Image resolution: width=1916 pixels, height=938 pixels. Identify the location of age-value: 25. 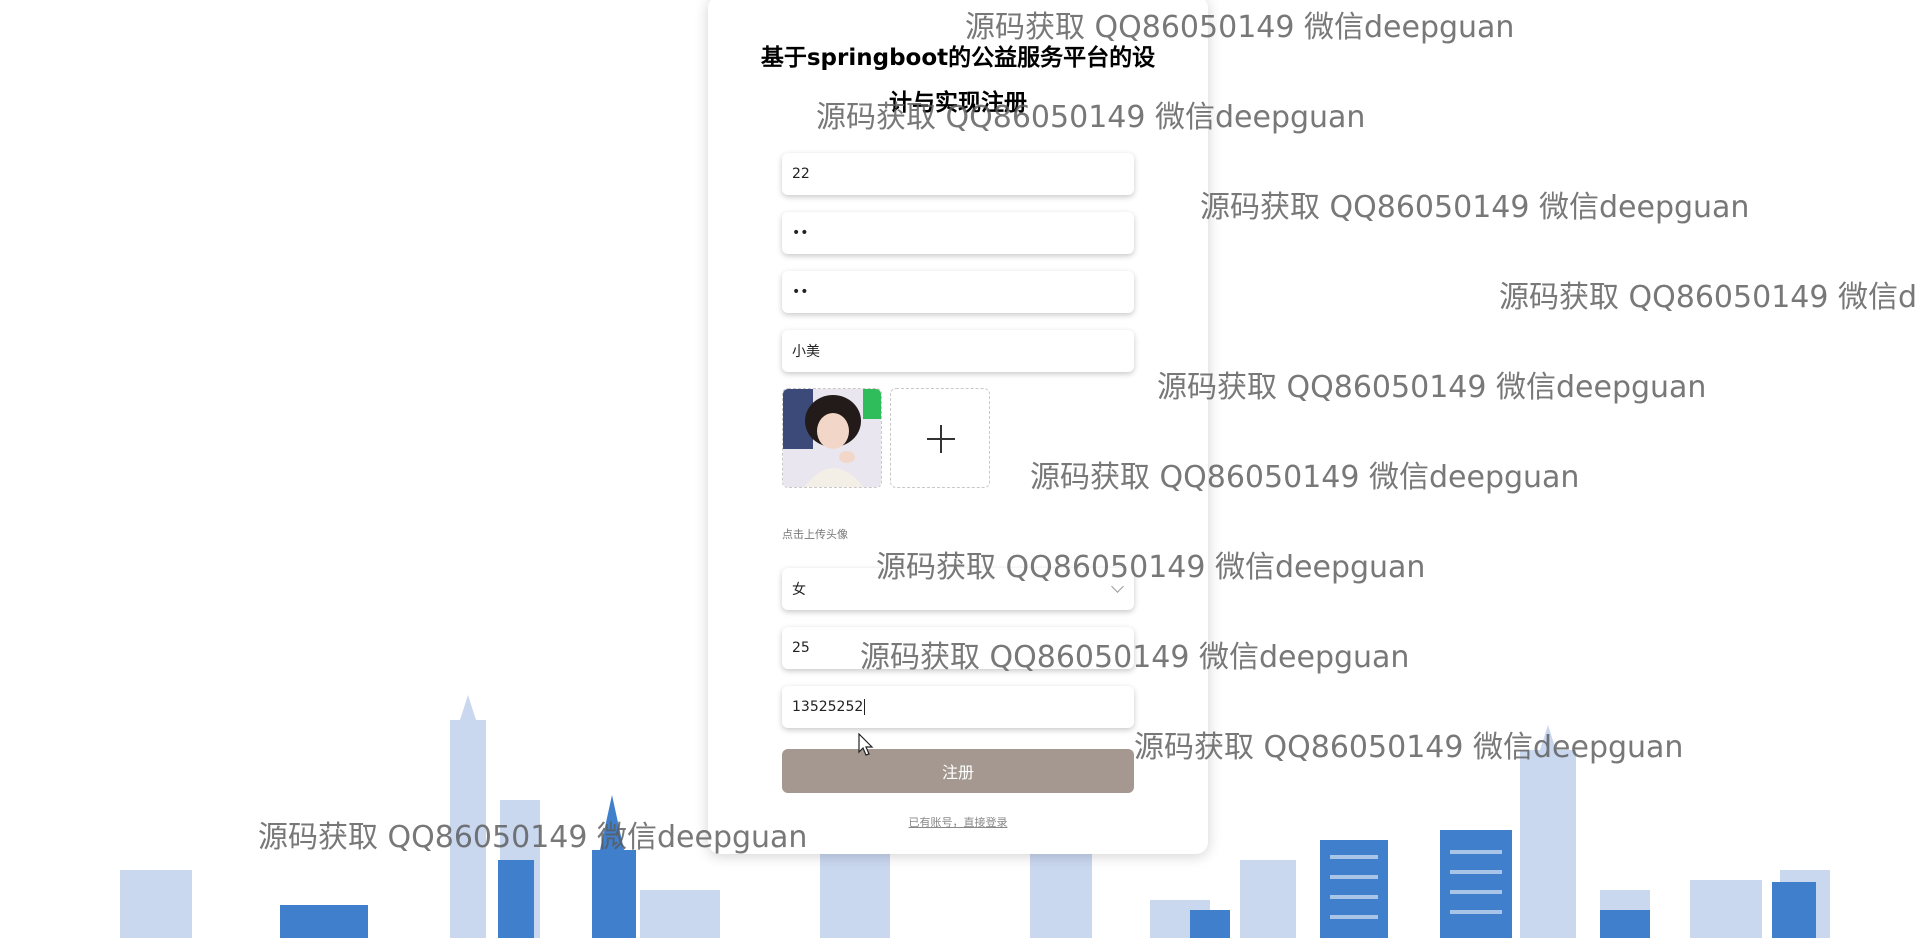
(801, 648).